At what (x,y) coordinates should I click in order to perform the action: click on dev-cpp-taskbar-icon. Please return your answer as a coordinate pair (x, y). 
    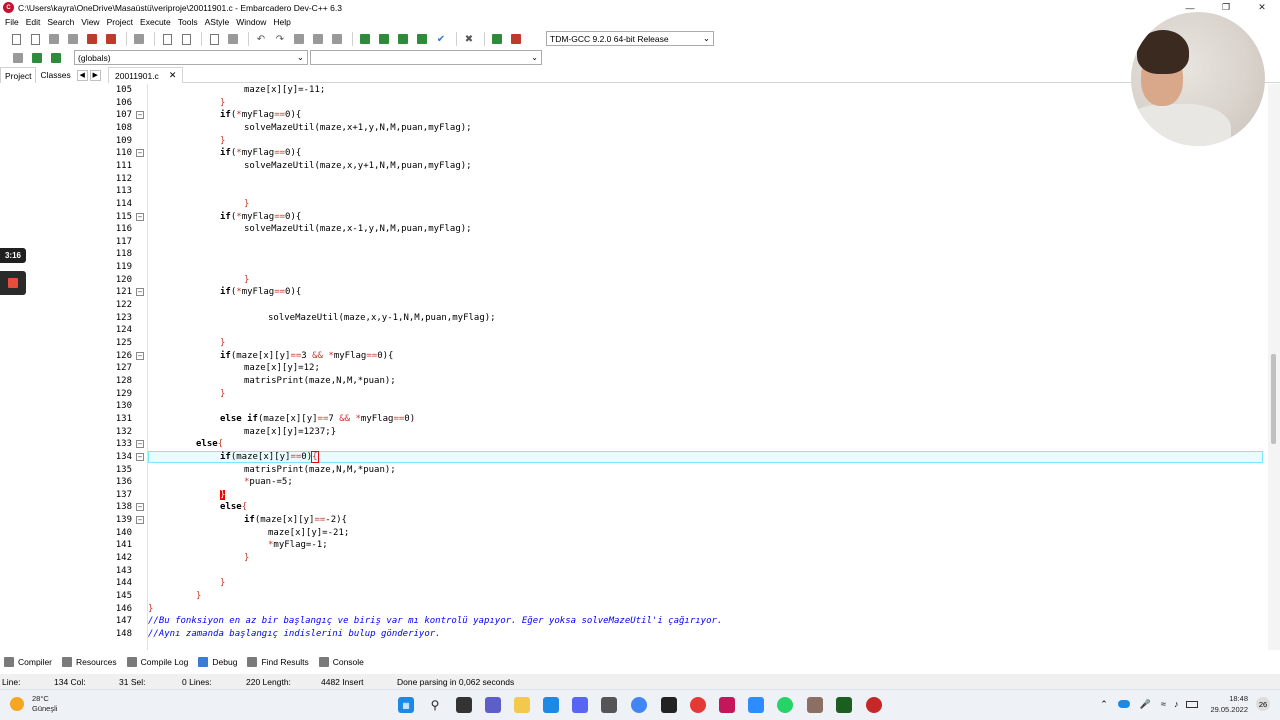
    Looking at the image, I should click on (874, 705).